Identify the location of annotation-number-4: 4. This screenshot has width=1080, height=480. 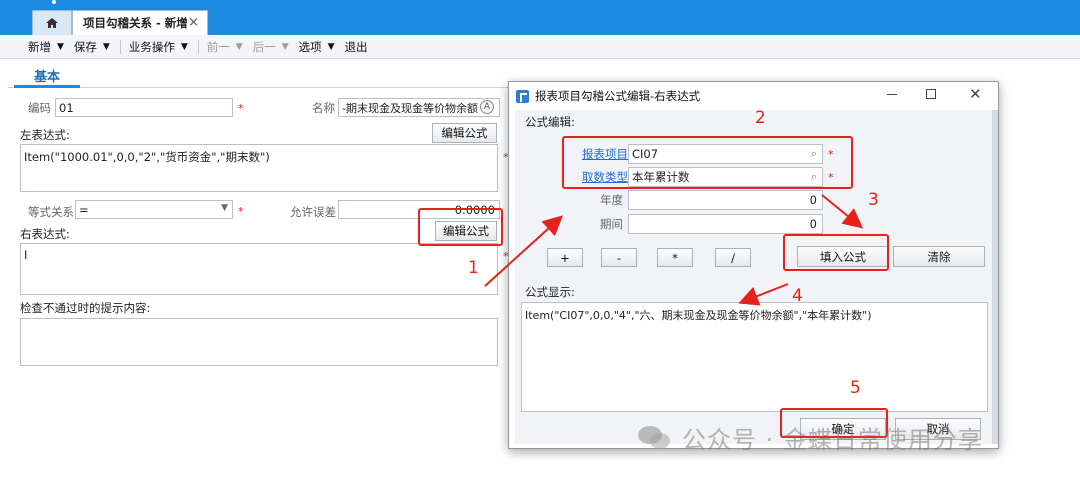
(797, 296).